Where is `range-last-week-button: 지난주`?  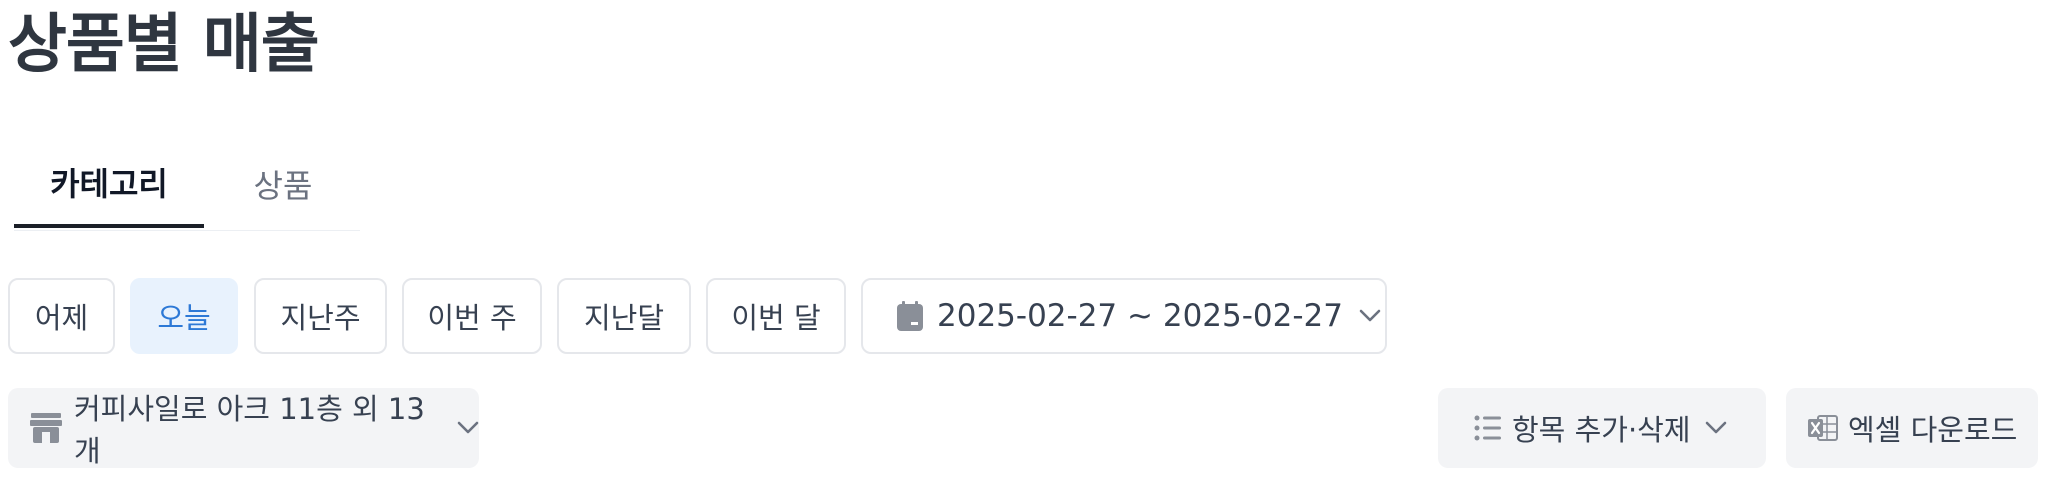
range-last-week-button: 지난주 is located at coordinates (320, 316).